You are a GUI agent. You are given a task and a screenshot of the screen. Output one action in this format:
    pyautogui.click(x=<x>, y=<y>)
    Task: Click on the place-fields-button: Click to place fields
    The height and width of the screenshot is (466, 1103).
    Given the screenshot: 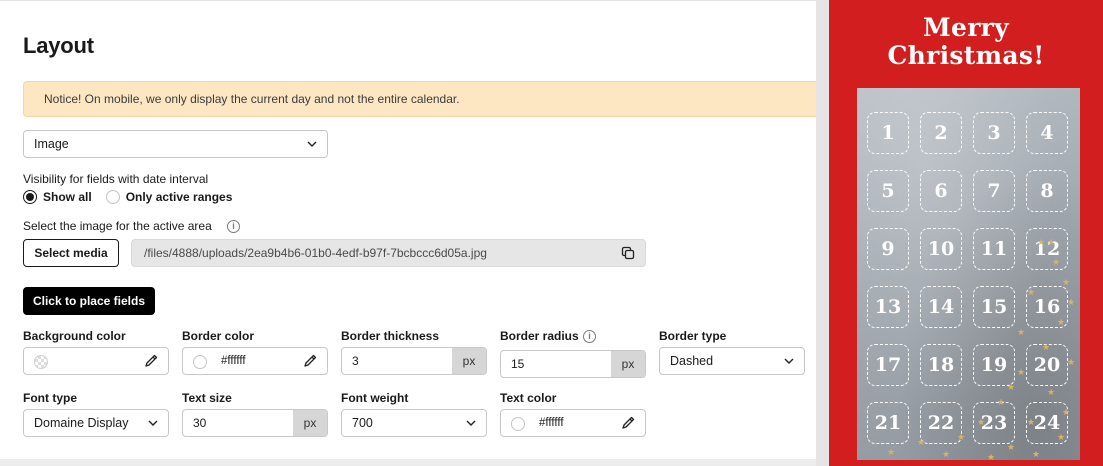 What is the action you would take?
    pyautogui.click(x=89, y=301)
    